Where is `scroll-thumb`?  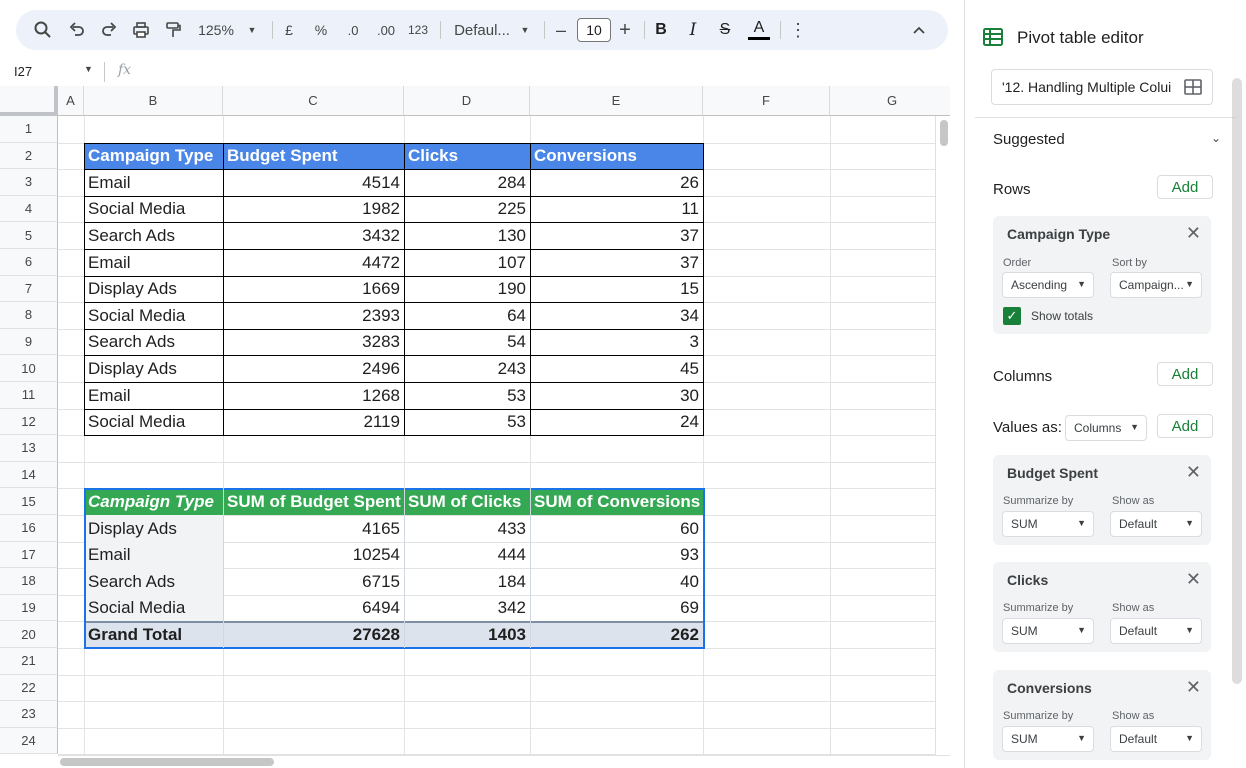
scroll-thumb is located at coordinates (167, 762).